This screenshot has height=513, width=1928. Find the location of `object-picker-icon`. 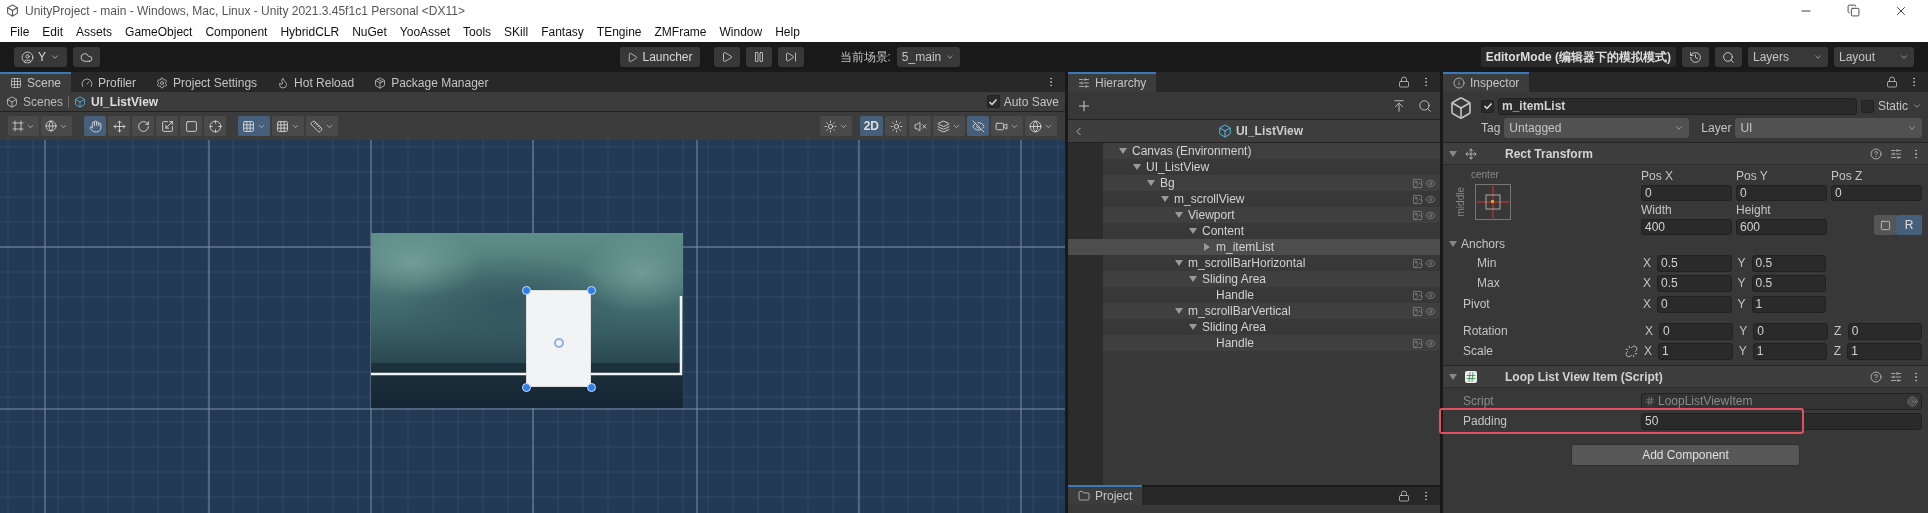

object-picker-icon is located at coordinates (1912, 401).